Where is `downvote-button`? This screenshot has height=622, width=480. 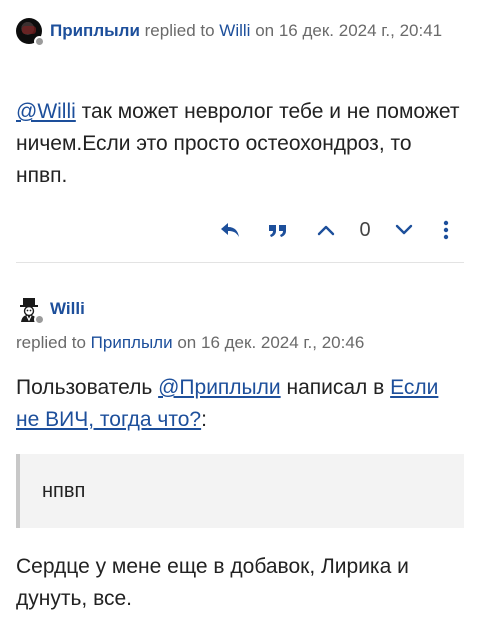 downvote-button is located at coordinates (404, 230).